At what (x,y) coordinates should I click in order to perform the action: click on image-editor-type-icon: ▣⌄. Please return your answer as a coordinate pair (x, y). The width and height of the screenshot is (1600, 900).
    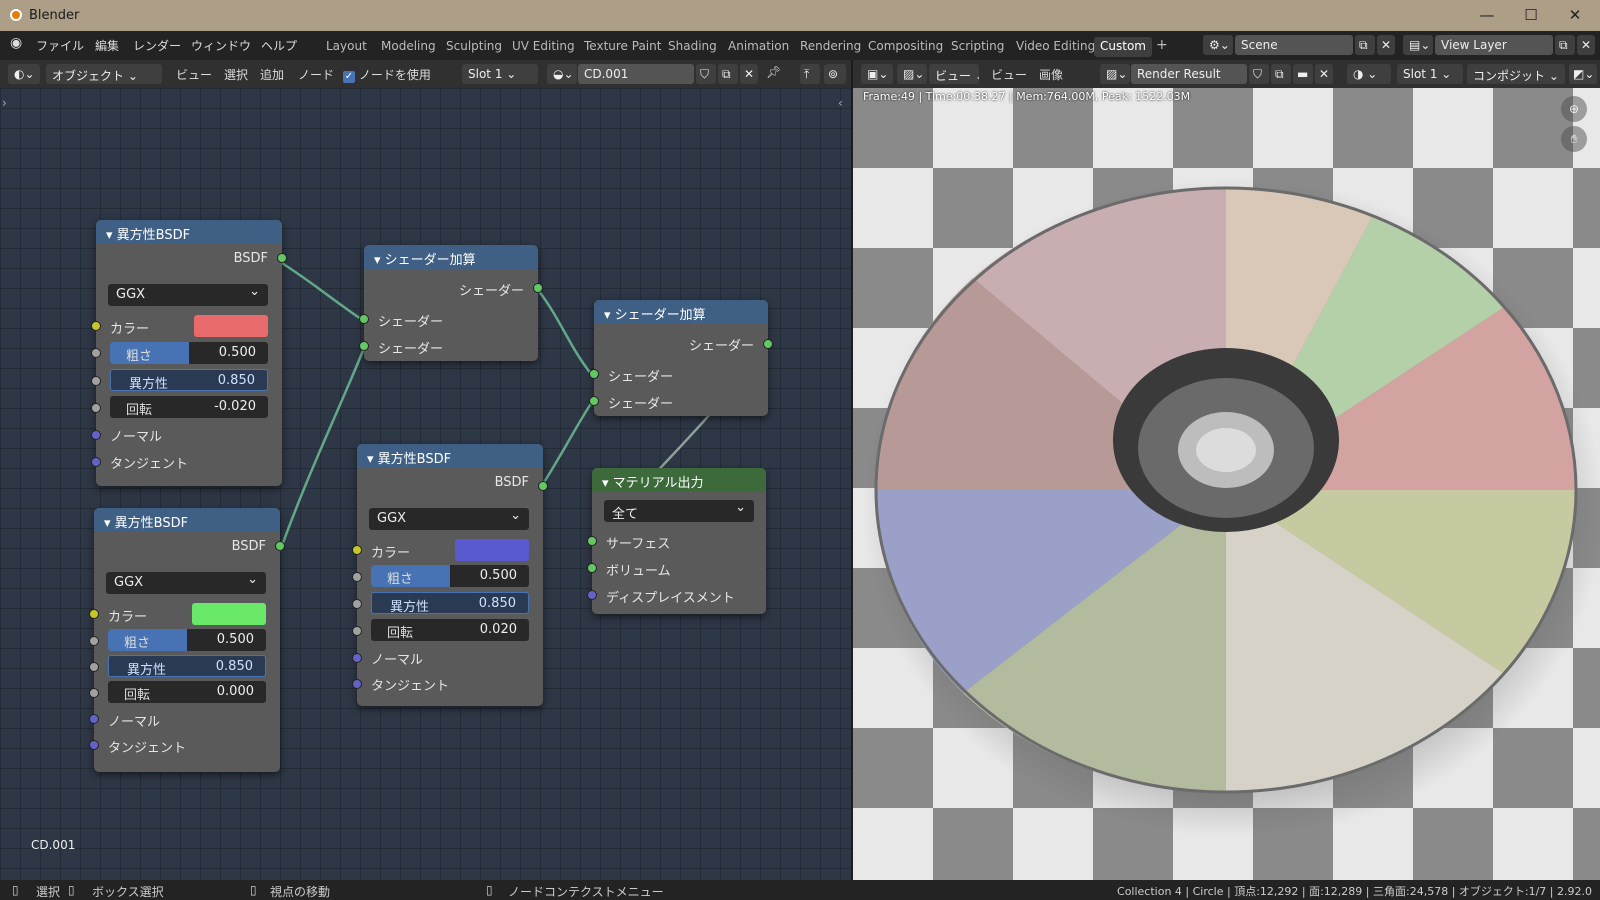
    Looking at the image, I should click on (877, 74).